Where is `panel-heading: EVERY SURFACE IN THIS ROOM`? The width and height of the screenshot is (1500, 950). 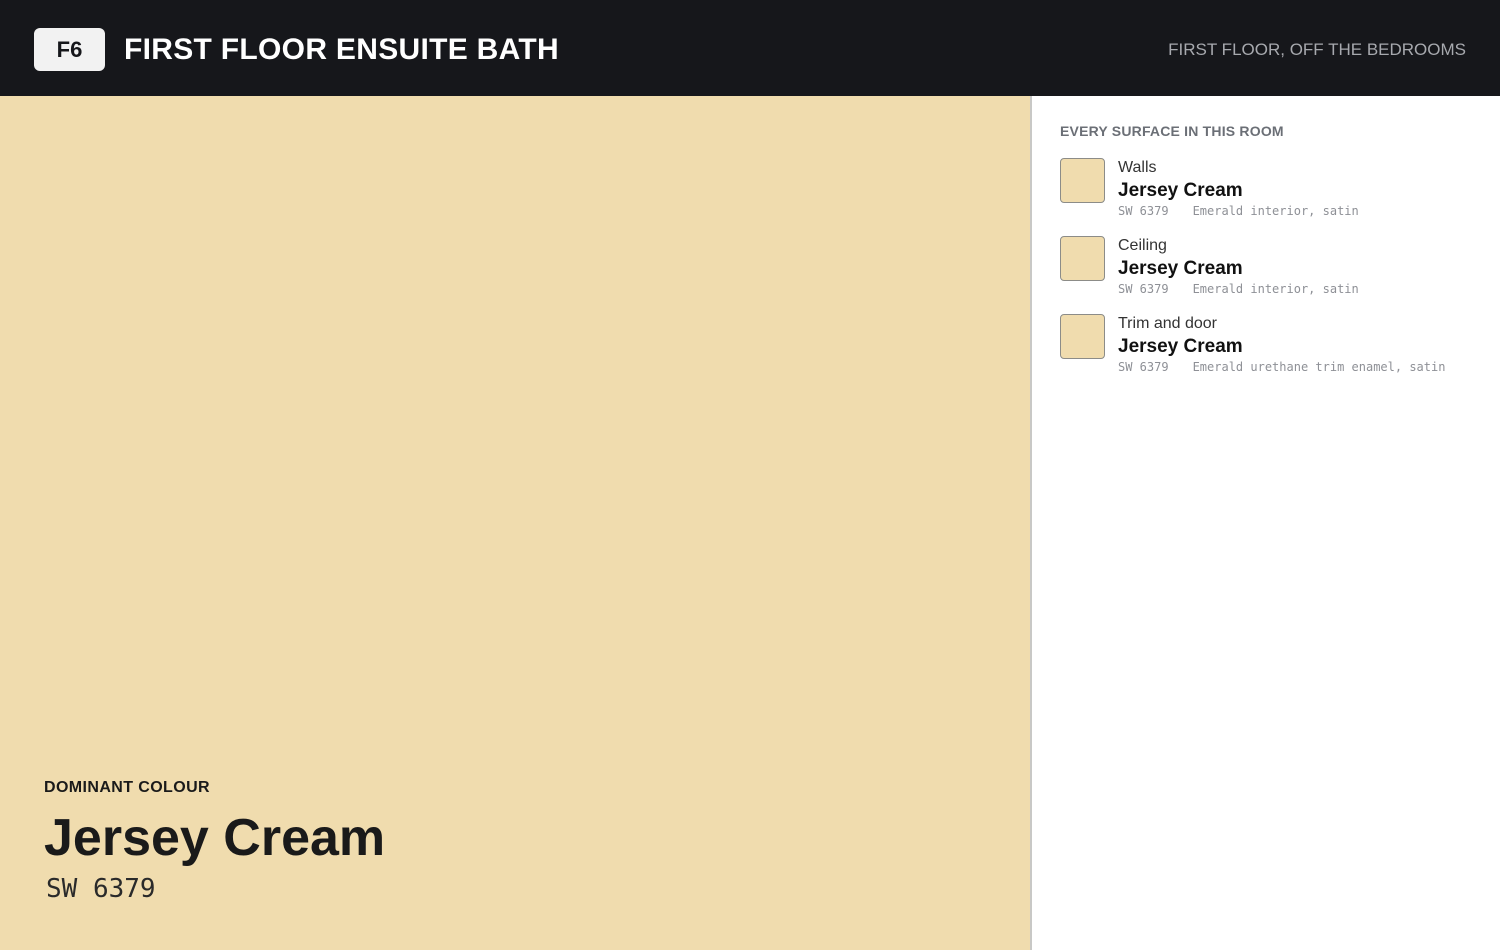
panel-heading: EVERY SURFACE IN THIS ROOM is located at coordinates (1172, 131).